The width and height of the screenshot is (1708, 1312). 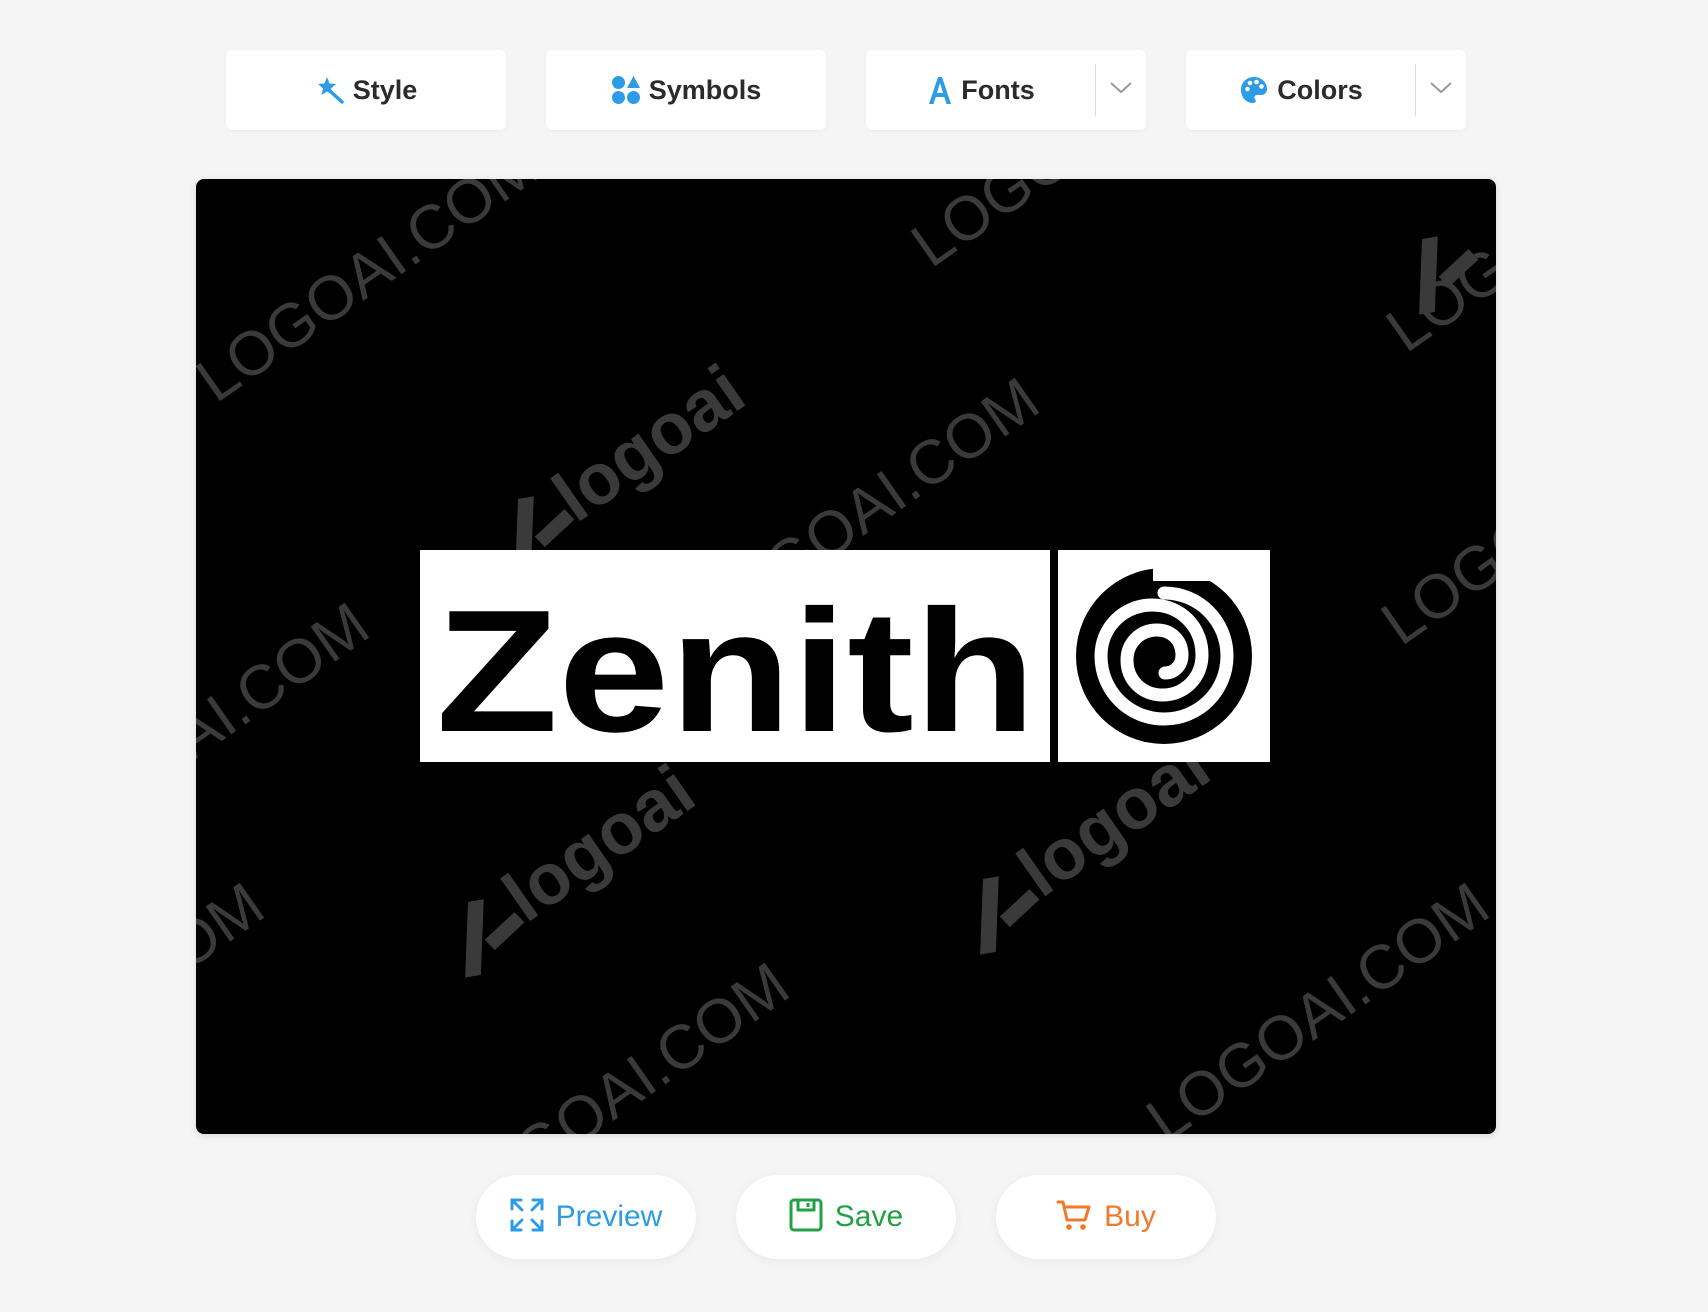 I want to click on style-button: Style, so click(x=366, y=90).